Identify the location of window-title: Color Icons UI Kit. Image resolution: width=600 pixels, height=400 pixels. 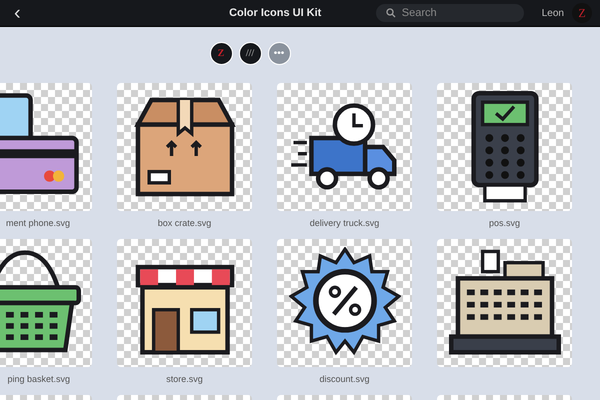
(275, 13).